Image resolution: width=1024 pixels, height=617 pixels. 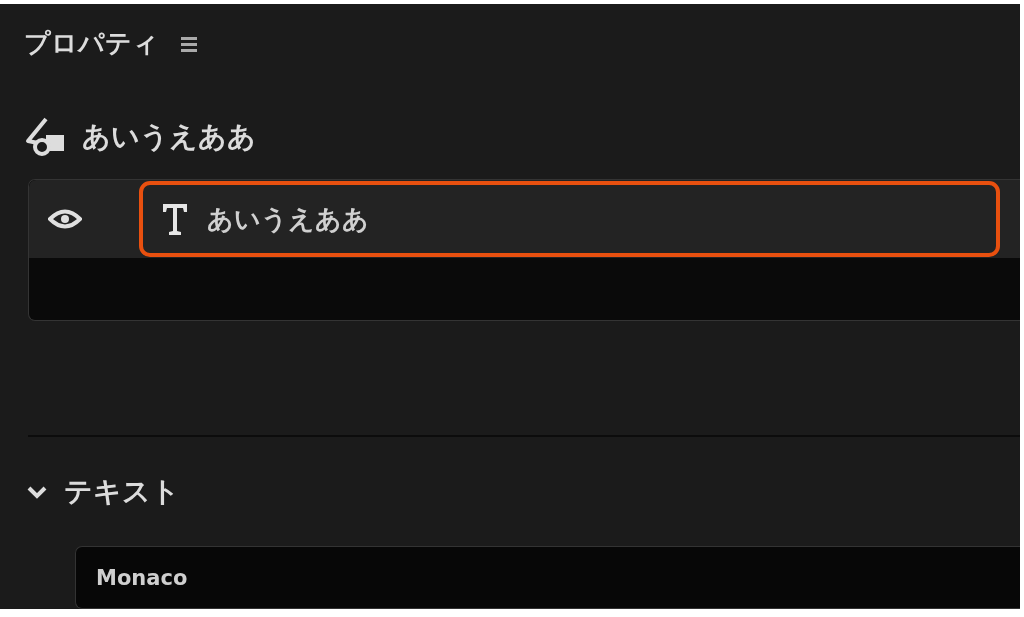 What do you see at coordinates (175, 219) in the screenshot?
I see `text-tool-icon` at bounding box center [175, 219].